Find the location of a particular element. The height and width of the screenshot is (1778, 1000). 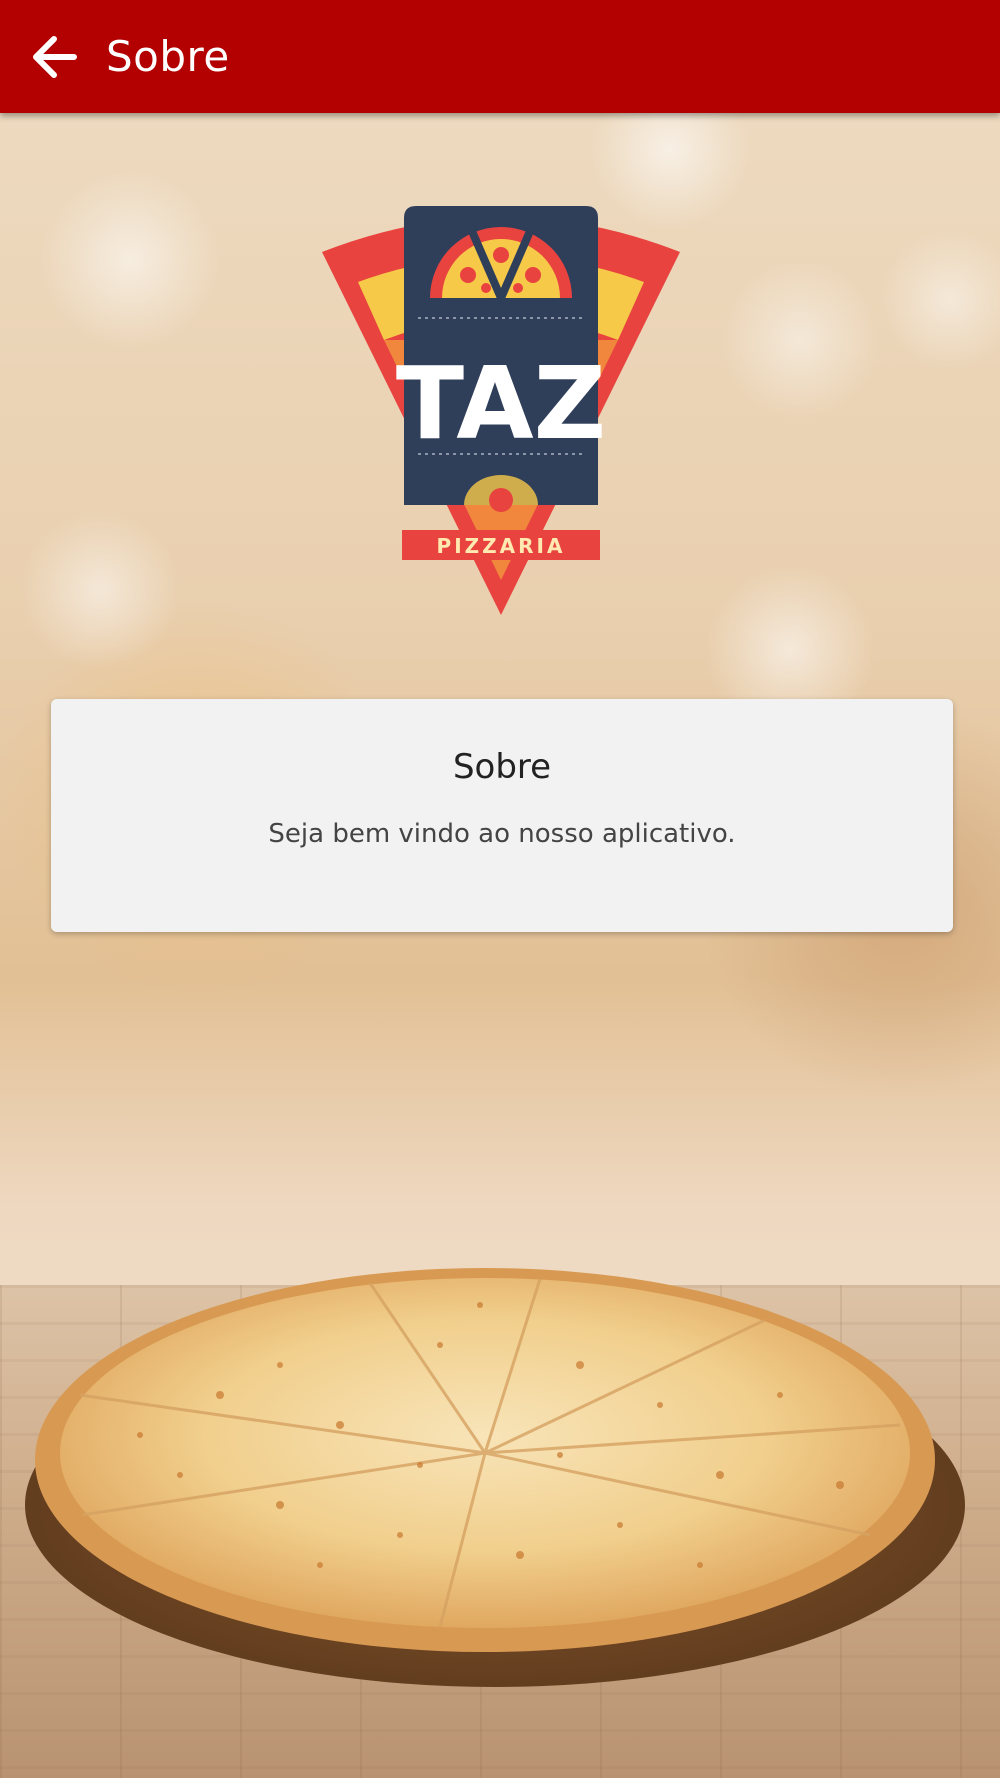

card-title: Sobre is located at coordinates (502, 767).